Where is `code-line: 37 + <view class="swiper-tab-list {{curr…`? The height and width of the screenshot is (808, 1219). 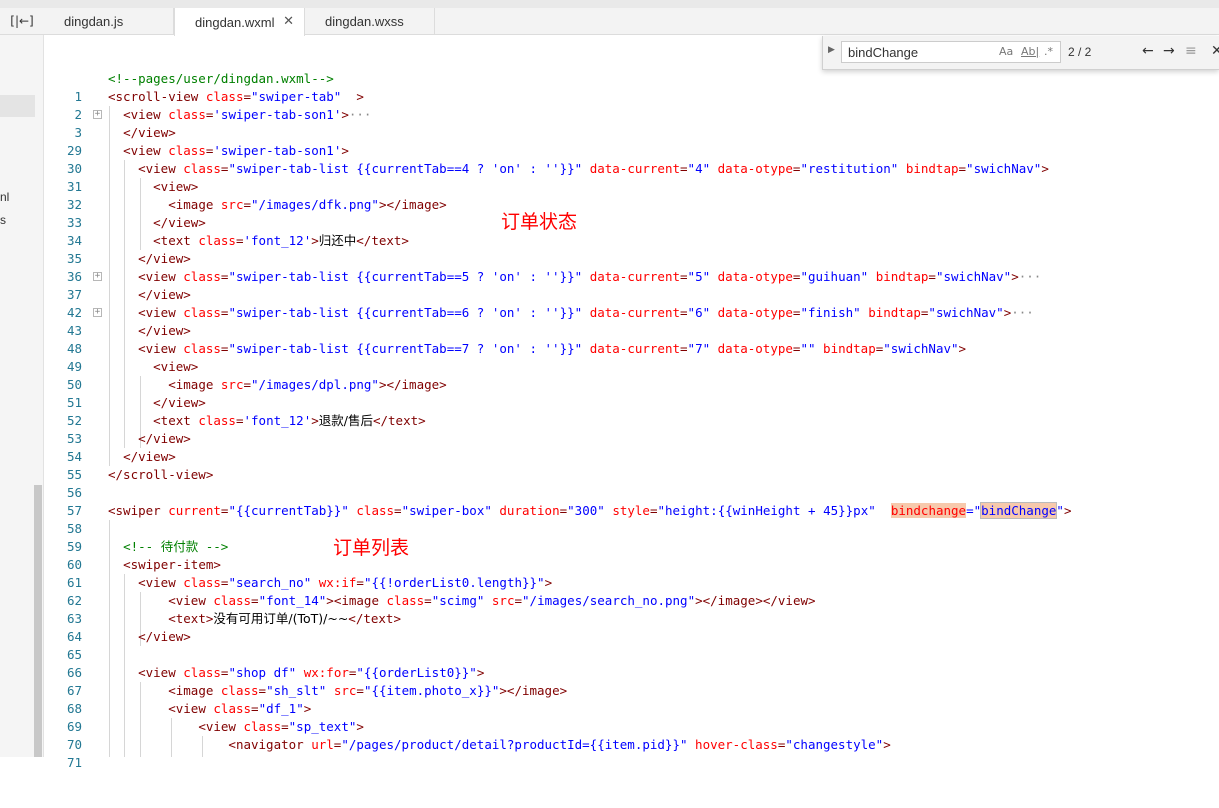
code-line: 37 + <view class="swiper-tab-list {{curr… is located at coordinates (631, 285).